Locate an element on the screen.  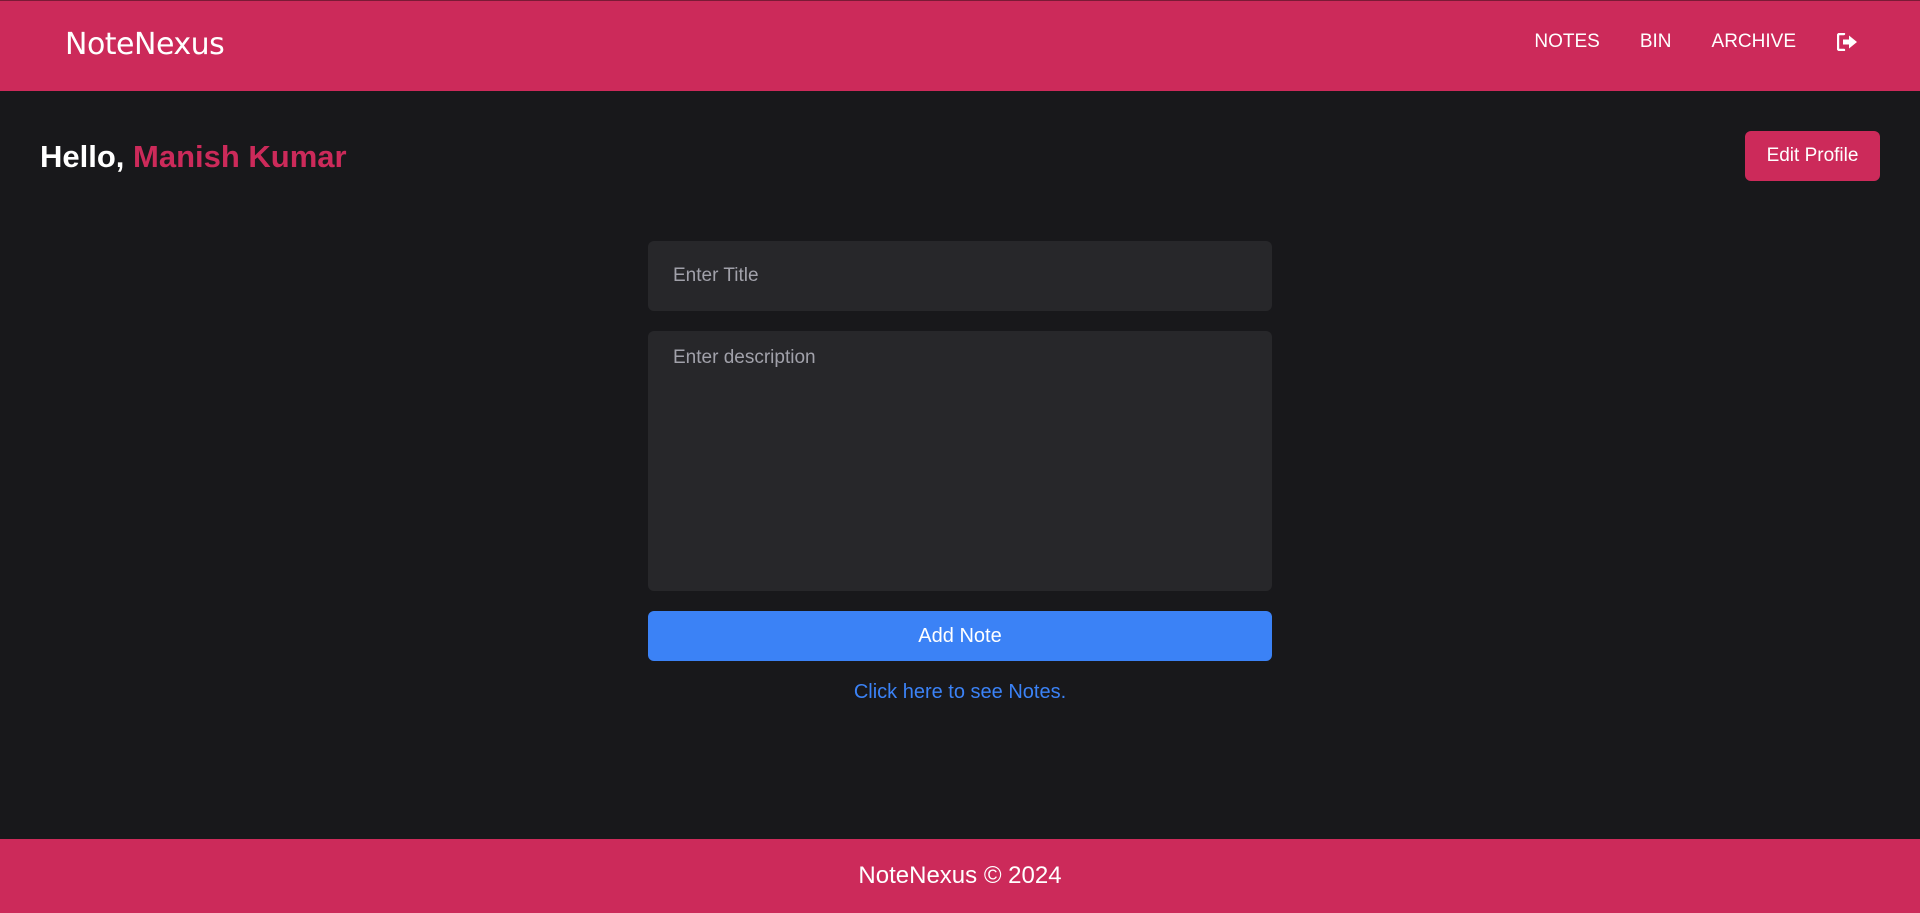
edit-profile-button: Edit Profile is located at coordinates (1812, 156).